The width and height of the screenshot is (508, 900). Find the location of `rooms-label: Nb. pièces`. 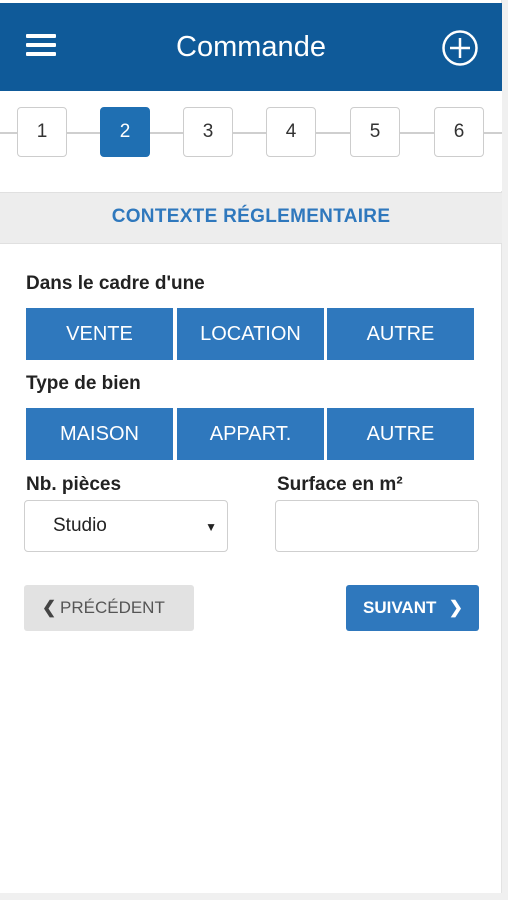

rooms-label: Nb. pièces is located at coordinates (74, 484).